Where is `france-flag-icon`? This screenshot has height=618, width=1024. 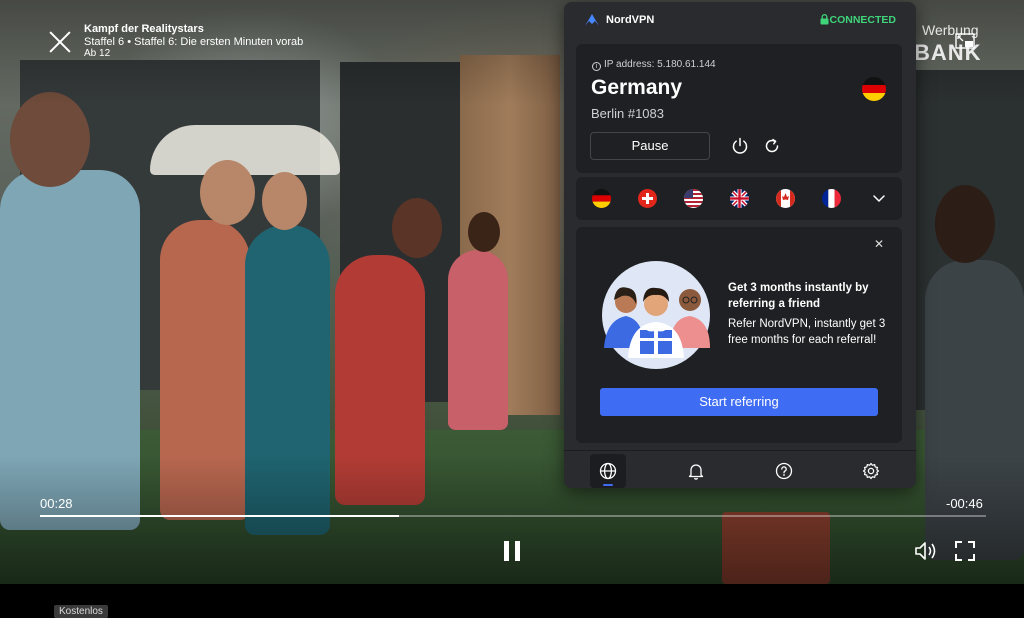 france-flag-icon is located at coordinates (831, 198).